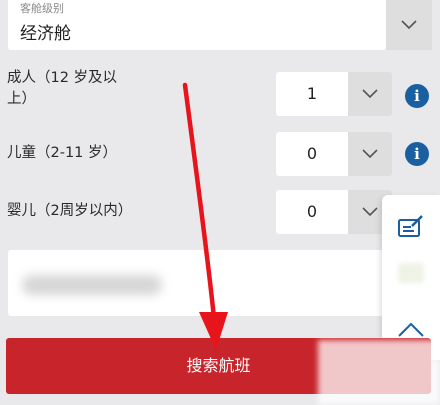 Image resolution: width=440 pixels, height=405 pixels. Describe the element at coordinates (195, 283) in the screenshot. I see `promo-code-field` at that location.